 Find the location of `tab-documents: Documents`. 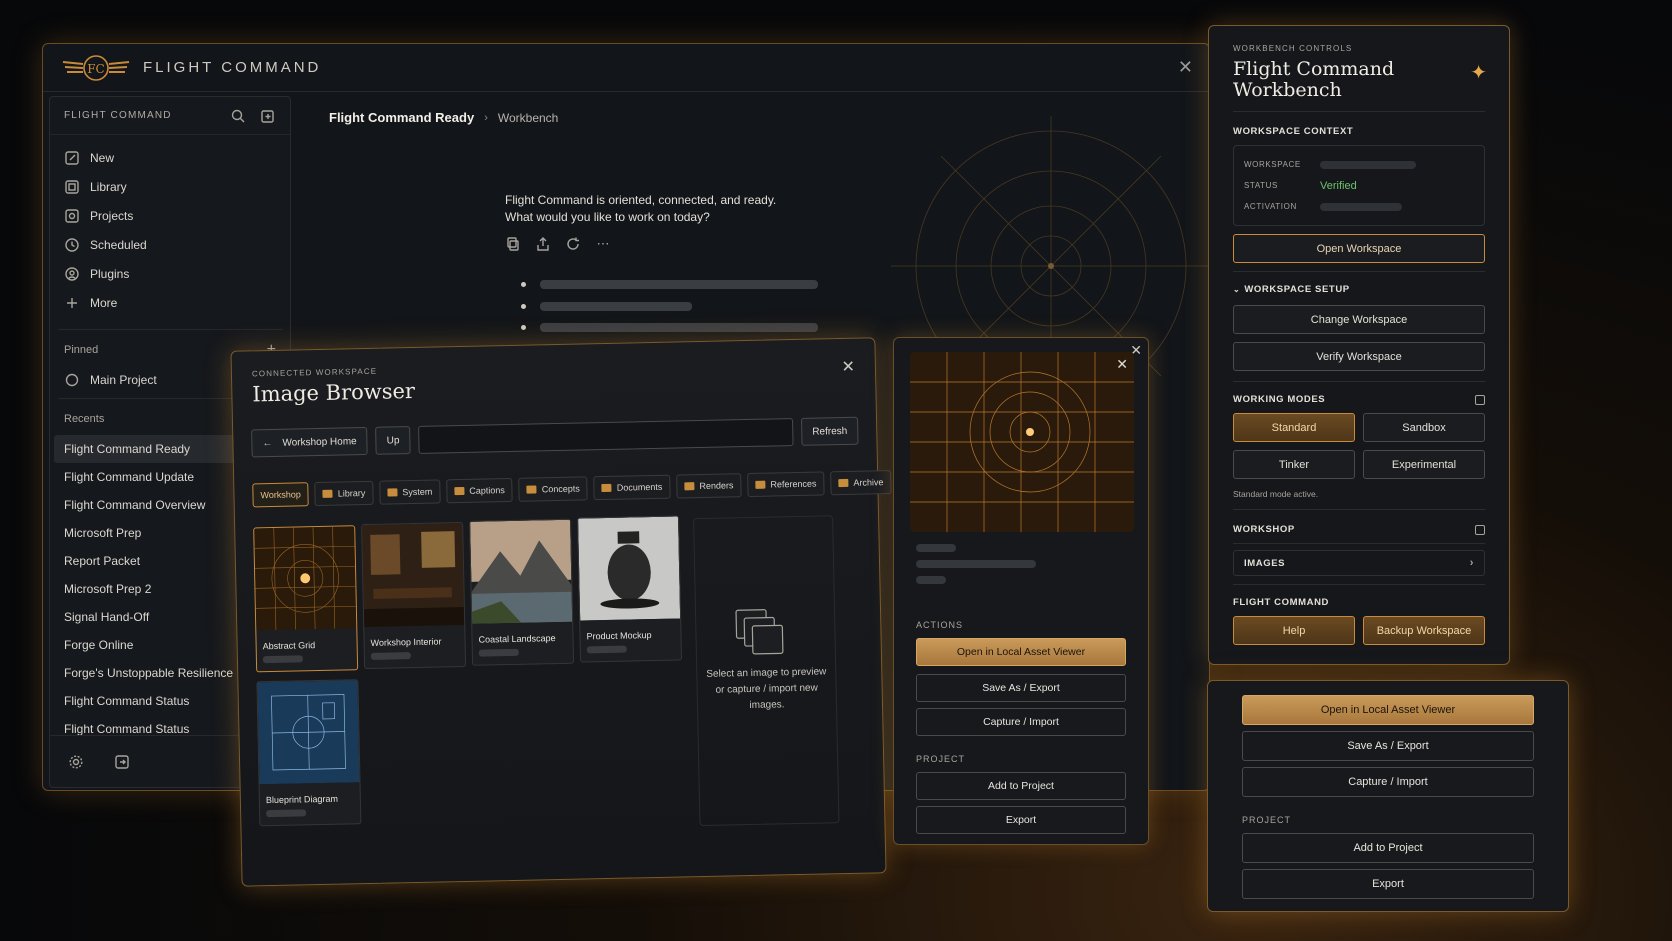

tab-documents: Documents is located at coordinates (632, 487).